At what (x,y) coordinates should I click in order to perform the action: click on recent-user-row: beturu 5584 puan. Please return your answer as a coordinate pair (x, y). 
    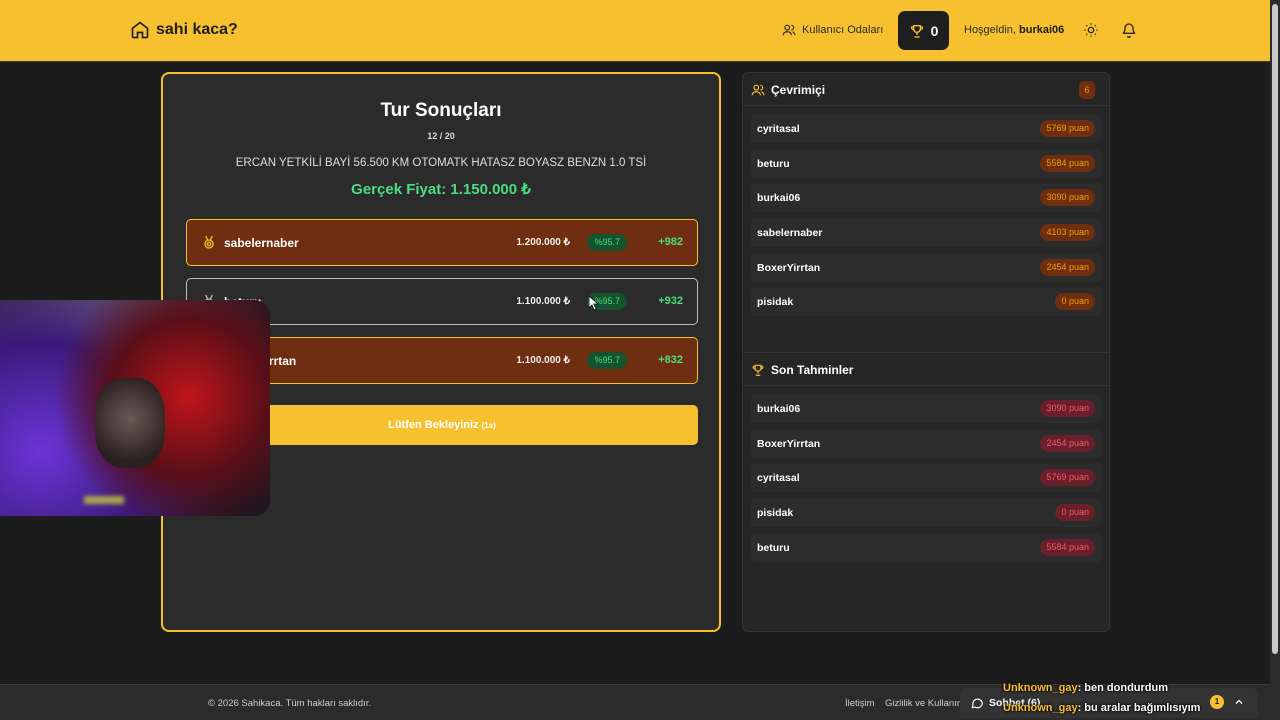
    Looking at the image, I should click on (926, 547).